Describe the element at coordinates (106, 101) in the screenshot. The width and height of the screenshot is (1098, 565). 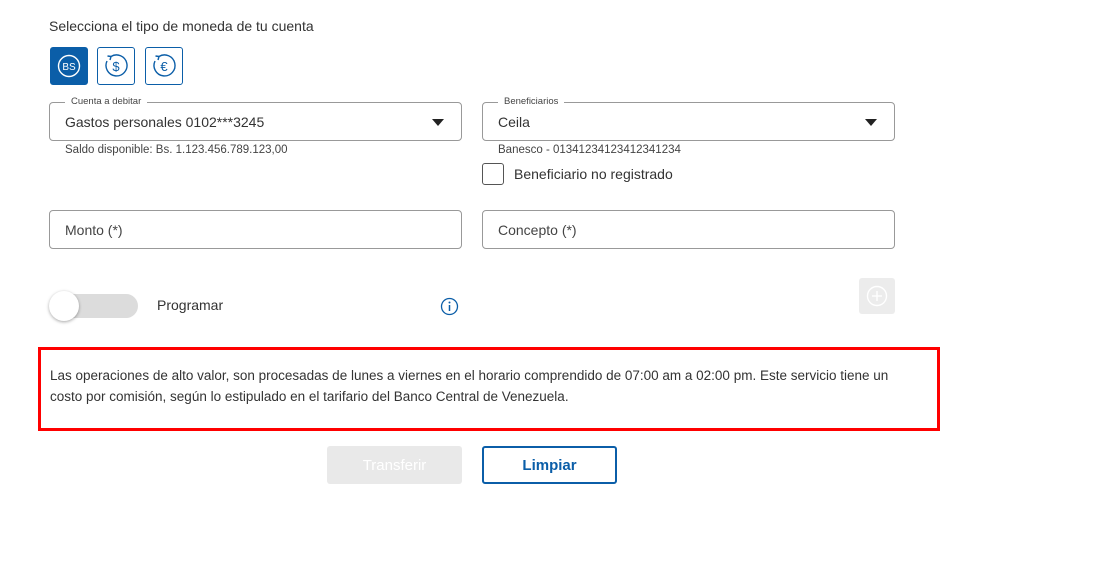
I see `debit-account-legend: Cuenta a debitar` at that location.